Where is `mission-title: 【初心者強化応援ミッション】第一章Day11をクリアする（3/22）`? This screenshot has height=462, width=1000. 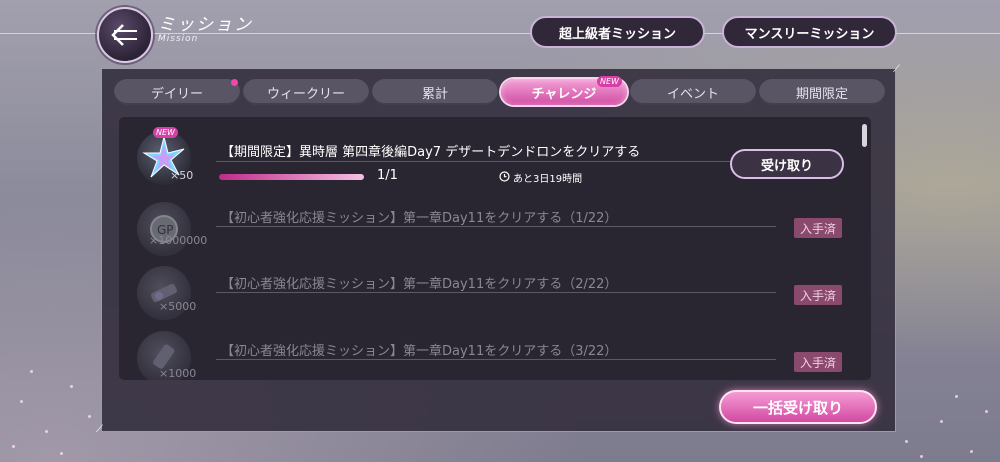 mission-title: 【初心者強化応援ミッション】第一章Day11をクリアする（3/22） is located at coordinates (419, 351).